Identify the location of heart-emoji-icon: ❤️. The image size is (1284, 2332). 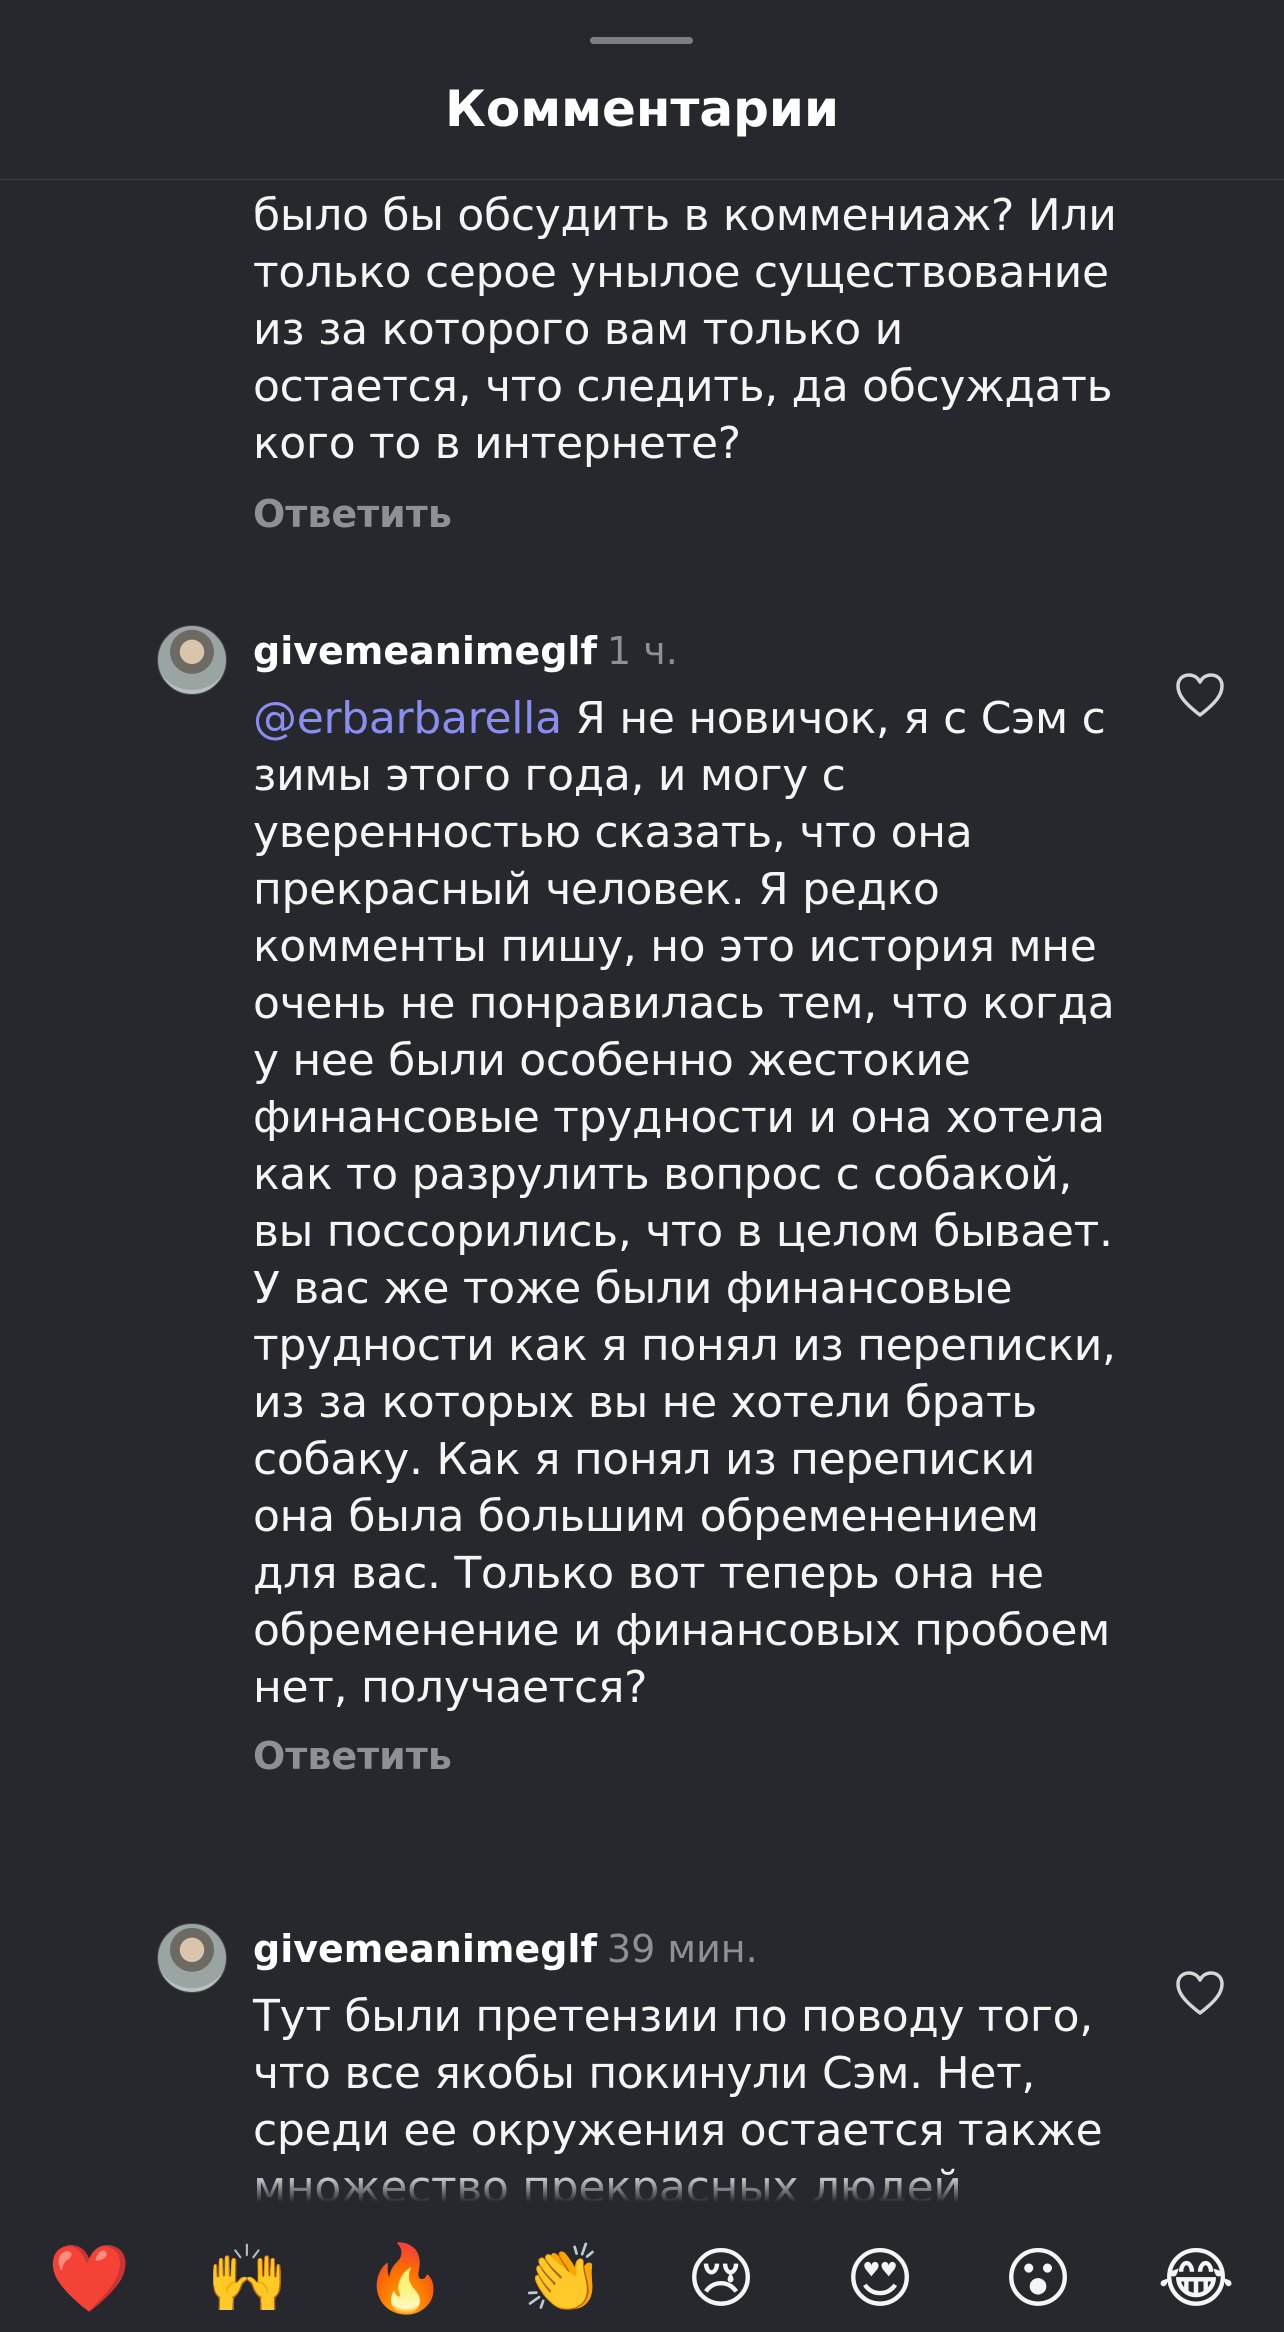
(89, 2278).